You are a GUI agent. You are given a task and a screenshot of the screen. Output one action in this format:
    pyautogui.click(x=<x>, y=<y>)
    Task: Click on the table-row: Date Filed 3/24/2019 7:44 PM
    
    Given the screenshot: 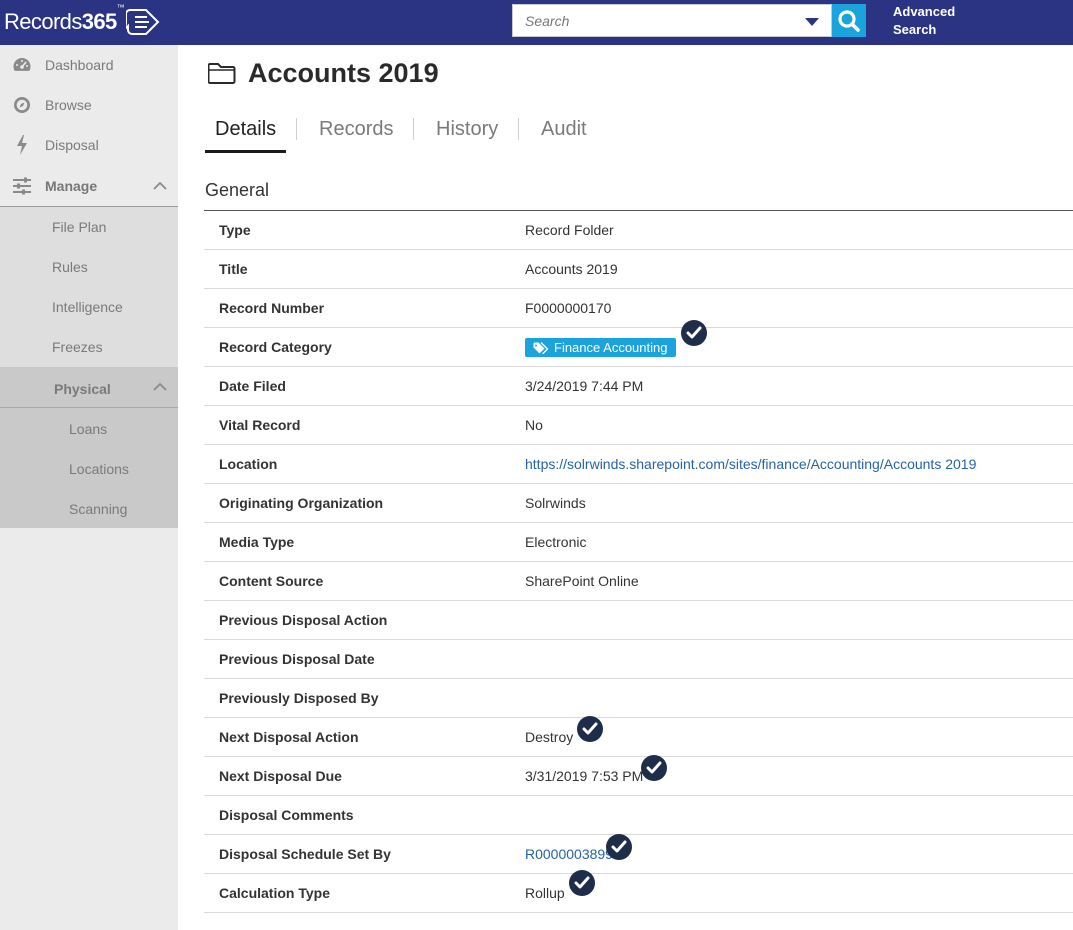 What is the action you would take?
    pyautogui.click(x=638, y=386)
    